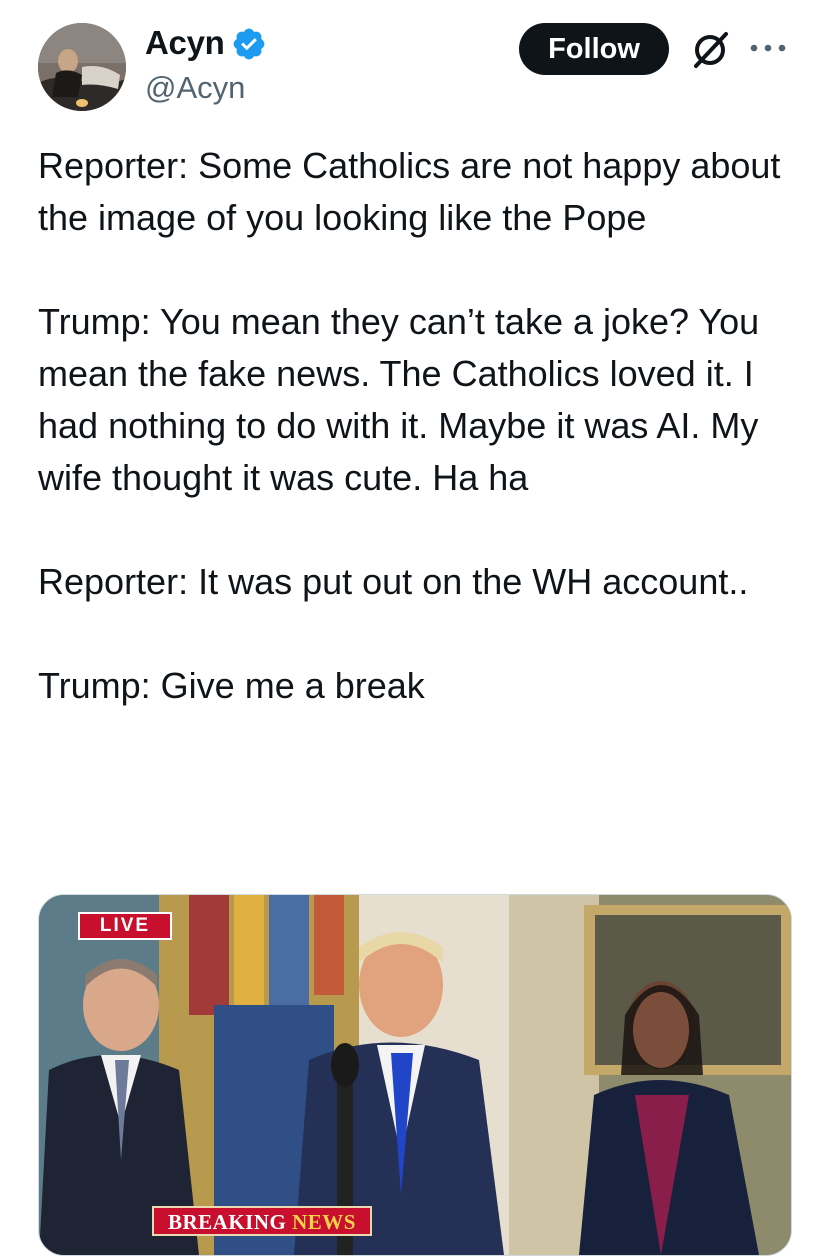 This screenshot has height=1256, width=828. I want to click on breaking-news-banner: BREAKING NEWS, so click(262, 1221).